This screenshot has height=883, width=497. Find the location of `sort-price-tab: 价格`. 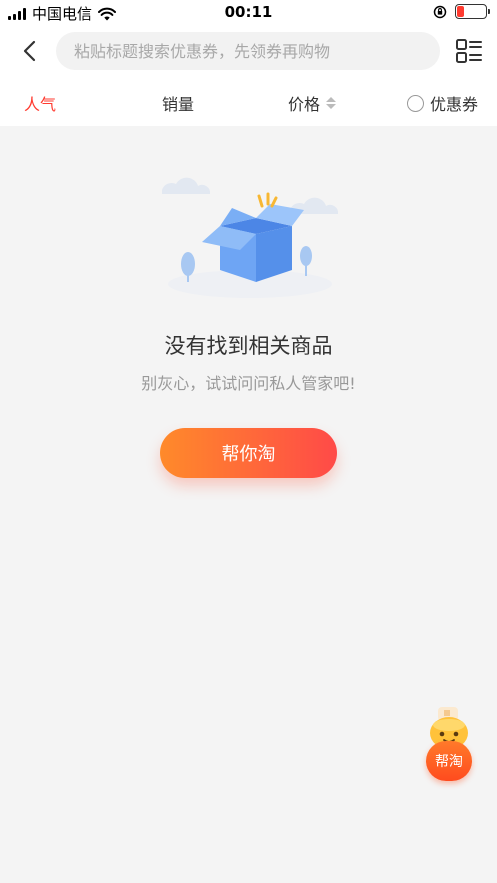

sort-price-tab: 价格 is located at coordinates (312, 103).